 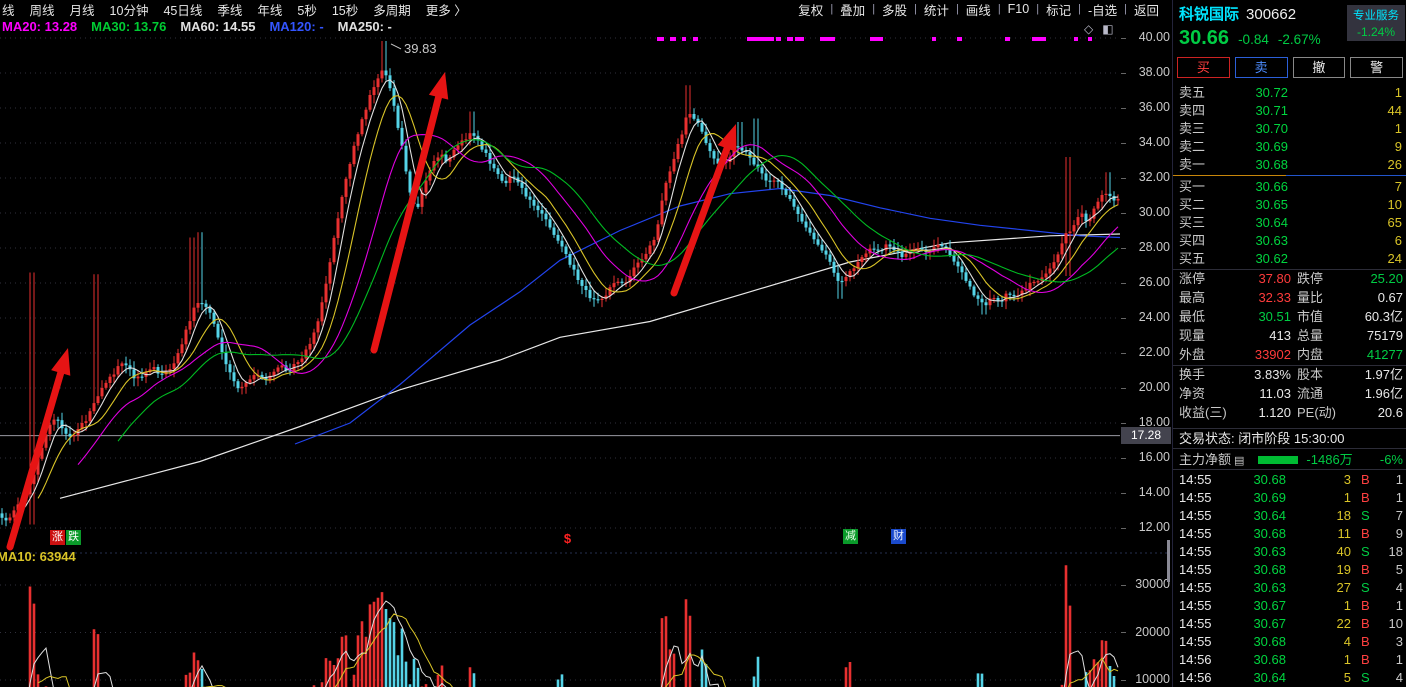 What do you see at coordinates (218, 26) in the screenshot?
I see `ma-label: MA60: 14.55` at bounding box center [218, 26].